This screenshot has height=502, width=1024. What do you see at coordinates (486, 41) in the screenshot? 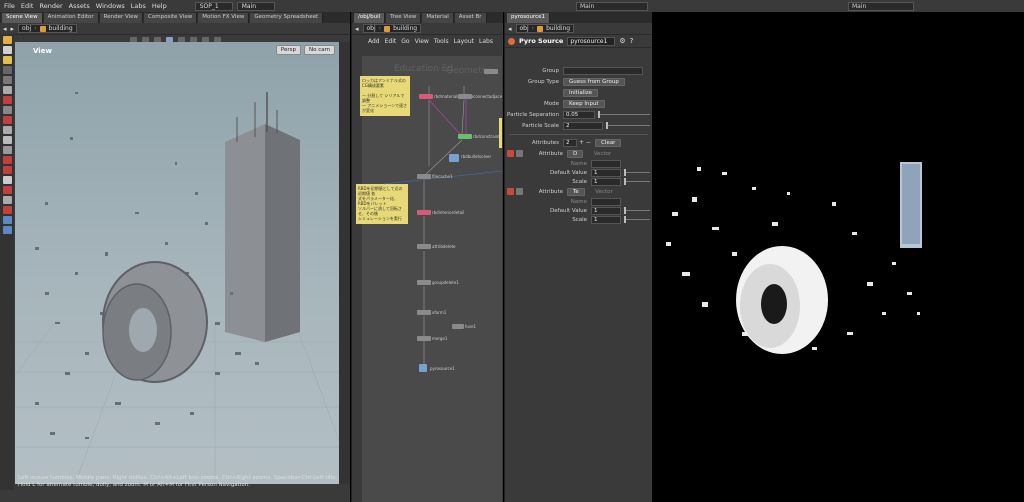
I see `net-menu-labs: Labs` at bounding box center [486, 41].